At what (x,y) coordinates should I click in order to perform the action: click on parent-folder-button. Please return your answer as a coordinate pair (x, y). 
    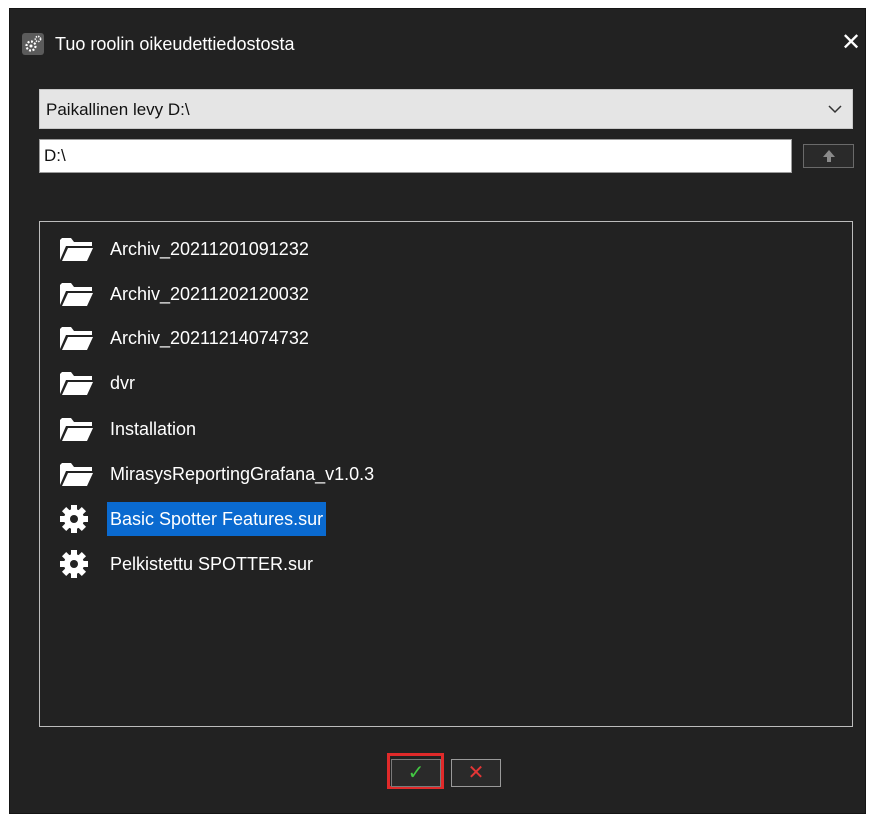
    Looking at the image, I should click on (828, 156).